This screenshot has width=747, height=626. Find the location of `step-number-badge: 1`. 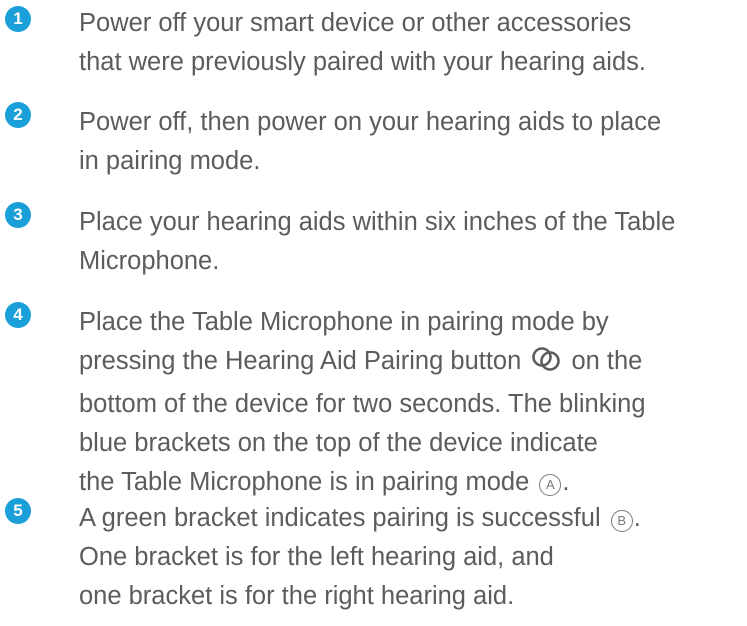

step-number-badge: 1 is located at coordinates (18, 19).